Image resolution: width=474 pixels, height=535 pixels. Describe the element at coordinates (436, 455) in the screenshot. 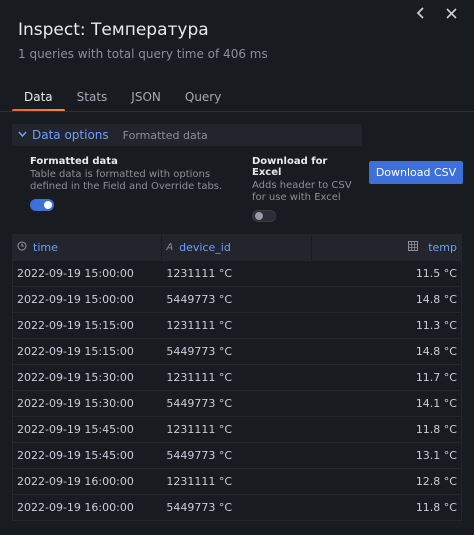

I see `cell-temp: 13.1 °C` at that location.